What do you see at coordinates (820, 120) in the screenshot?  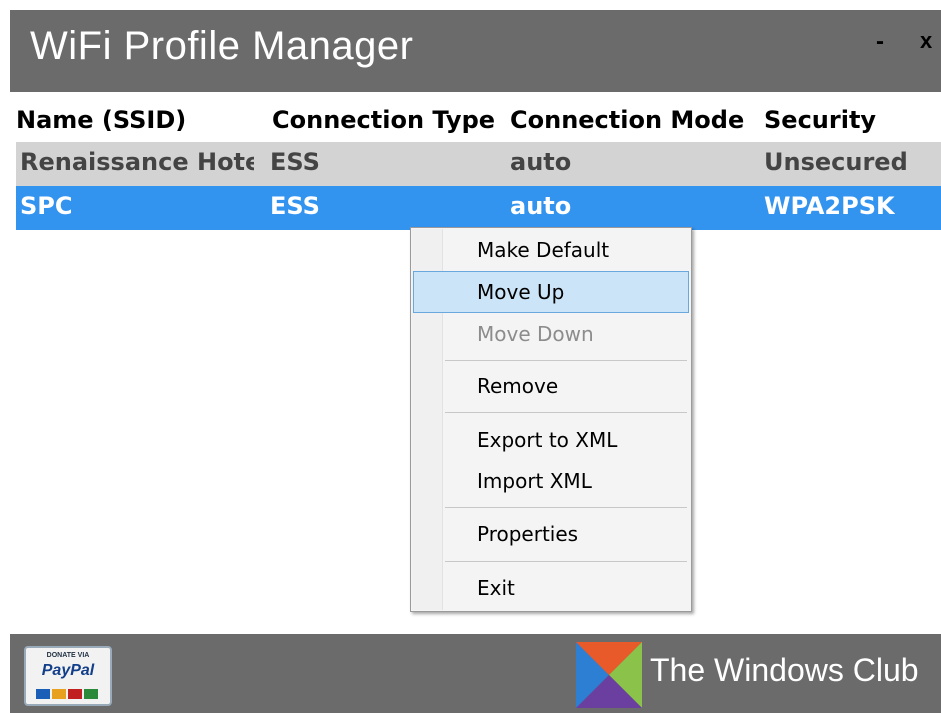 I see `header-security: Security` at bounding box center [820, 120].